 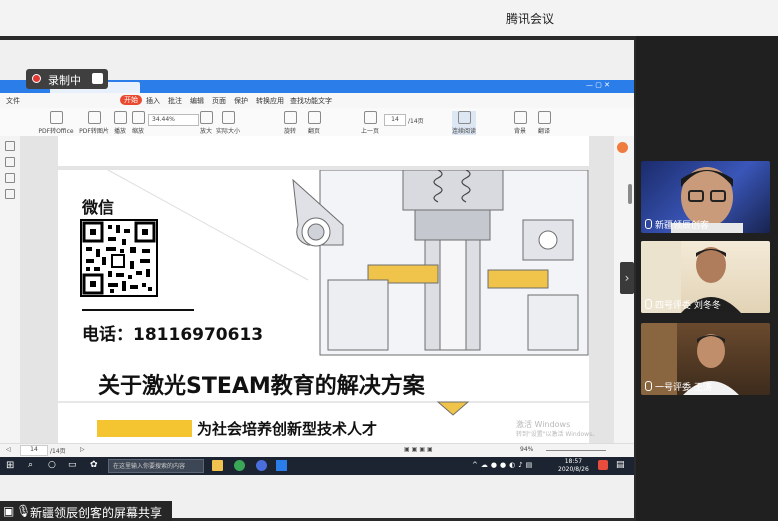 What do you see at coordinates (10, 146) in the screenshot?
I see `thumbnail-icon` at bounding box center [10, 146].